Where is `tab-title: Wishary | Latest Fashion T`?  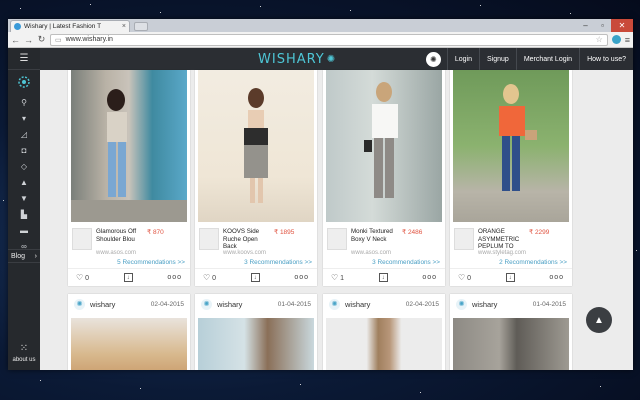 tab-title: Wishary | Latest Fashion T is located at coordinates (63, 26).